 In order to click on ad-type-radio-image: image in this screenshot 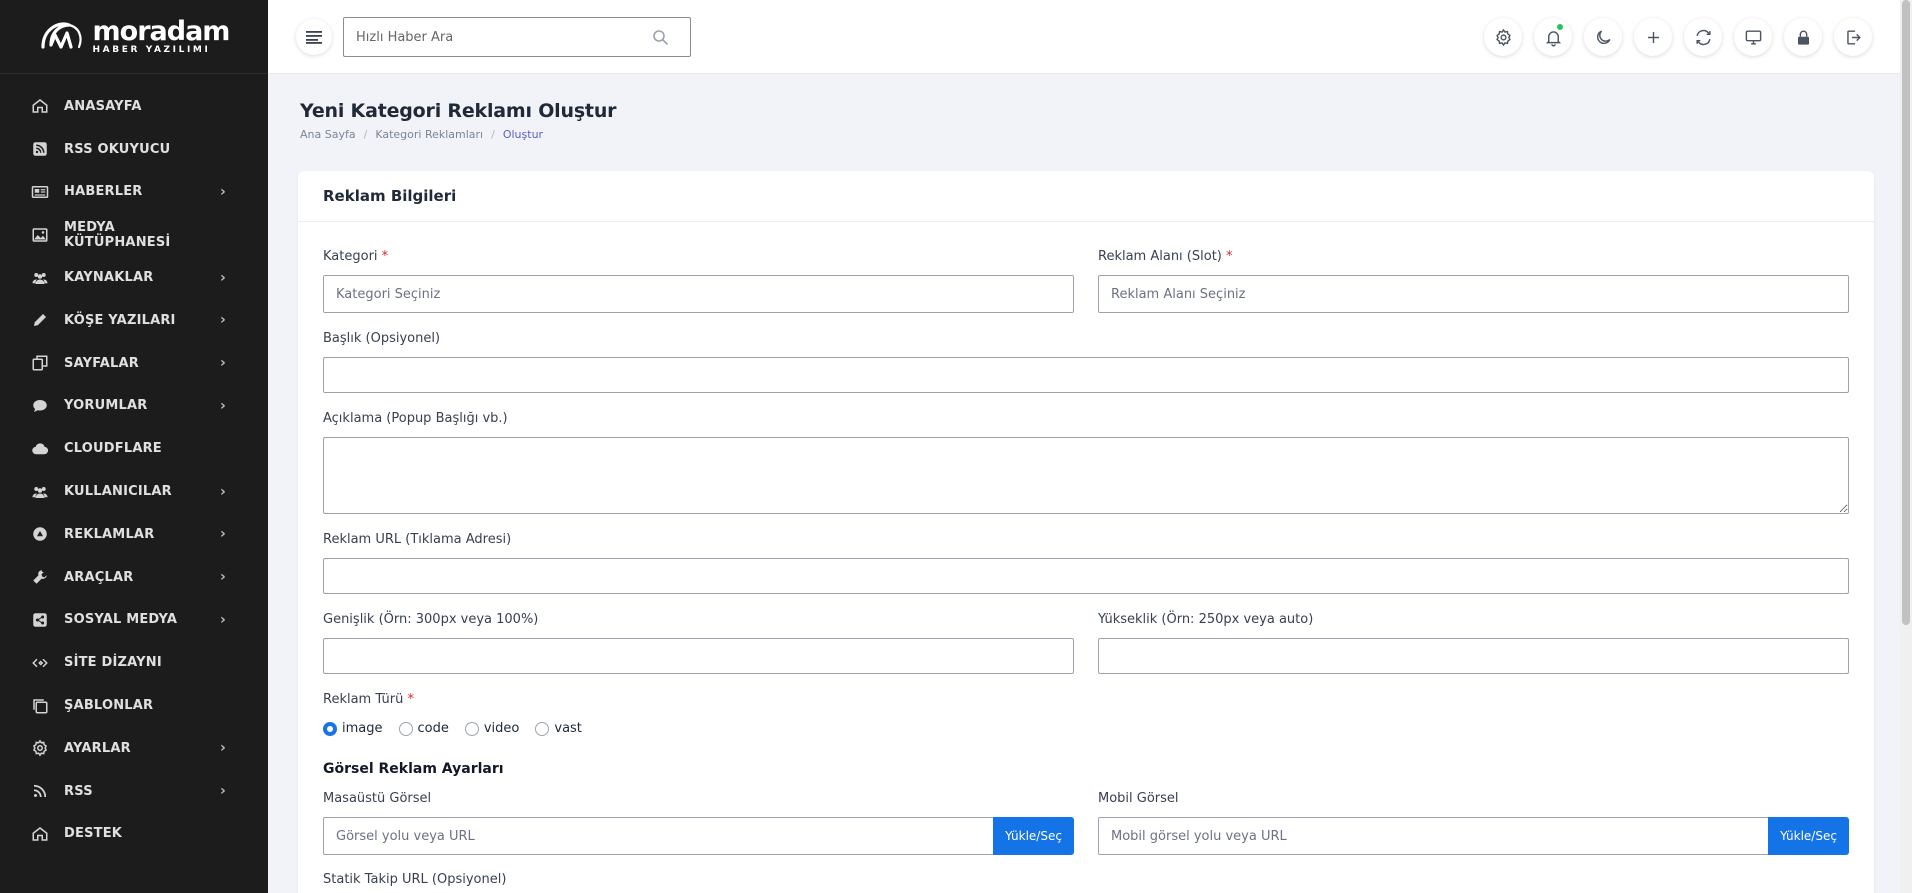, I will do `click(353, 728)`.